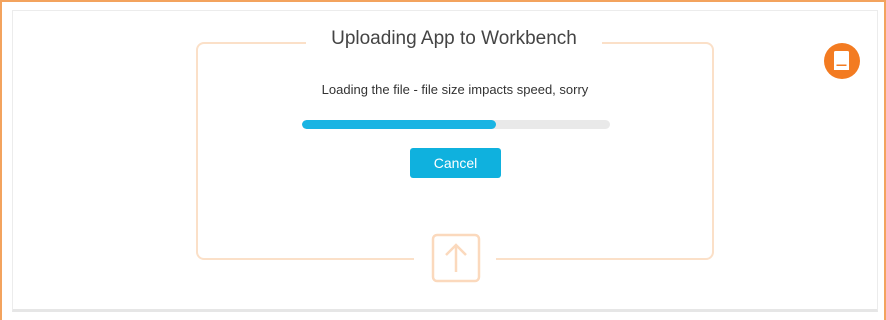 Image resolution: width=886 pixels, height=320 pixels. Describe the element at coordinates (399, 124) in the screenshot. I see `upload-progress-fill` at that location.